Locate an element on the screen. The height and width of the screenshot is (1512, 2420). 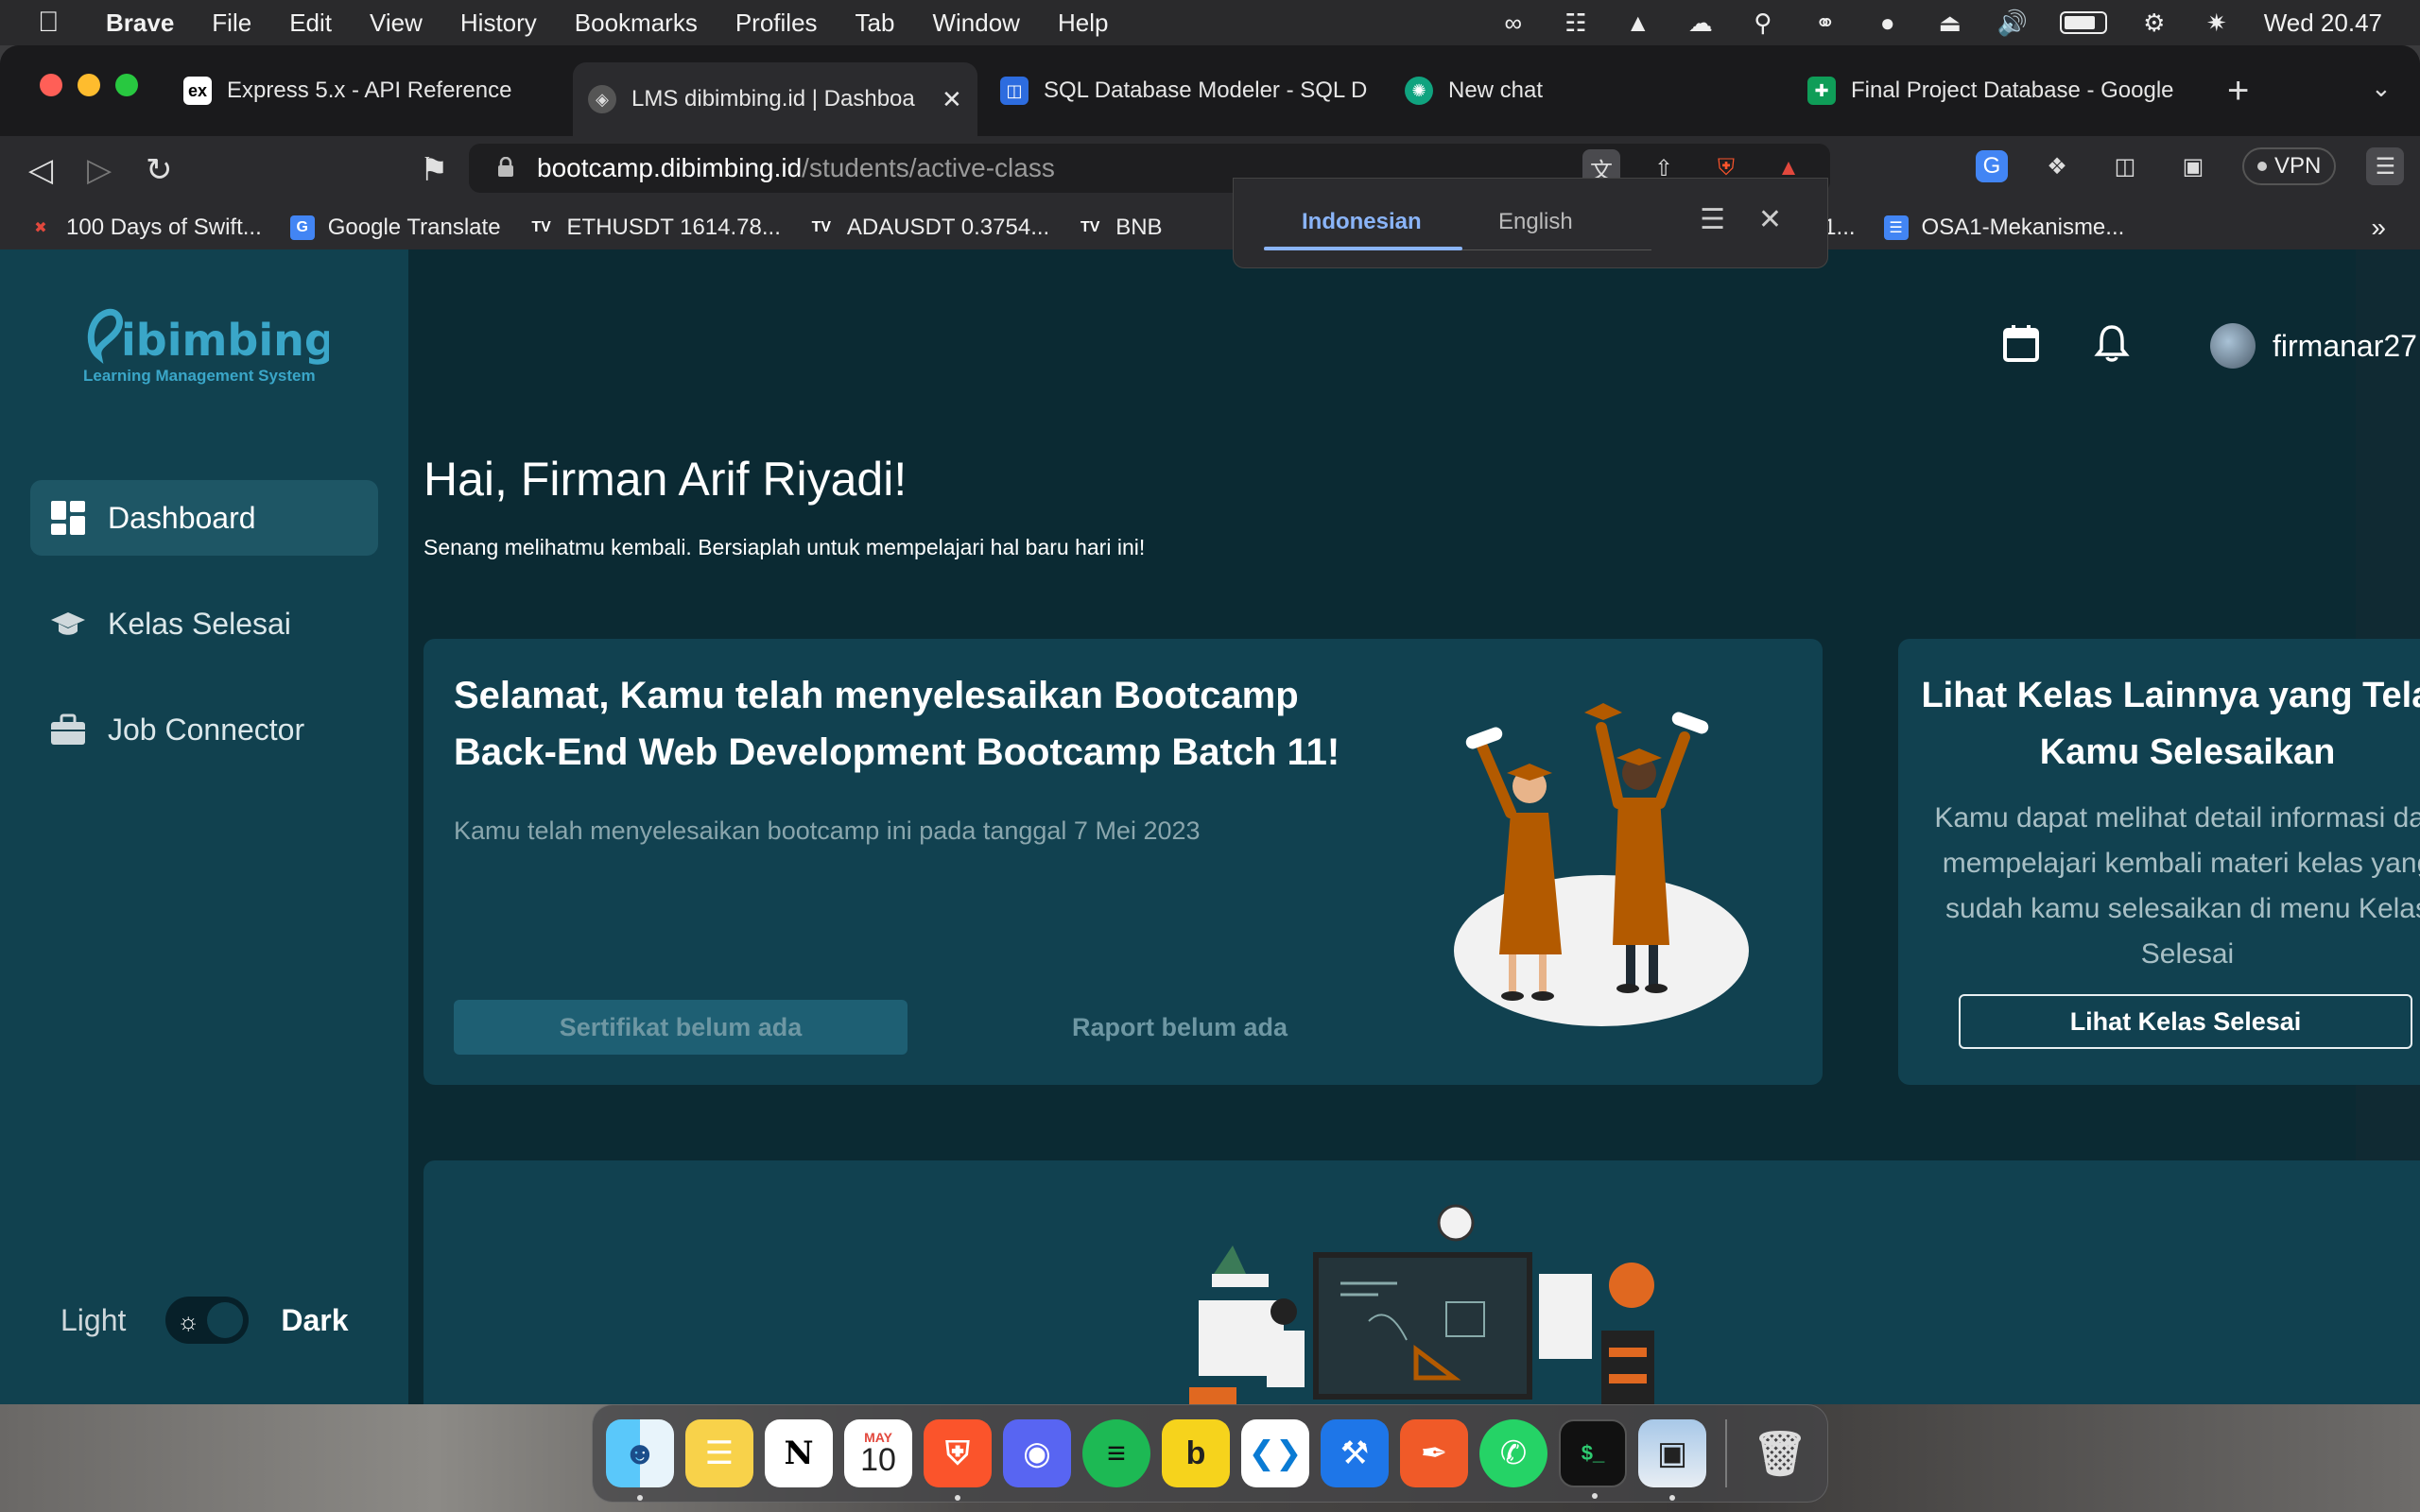
sun-icon: ☼ is located at coordinates (188, 1321).